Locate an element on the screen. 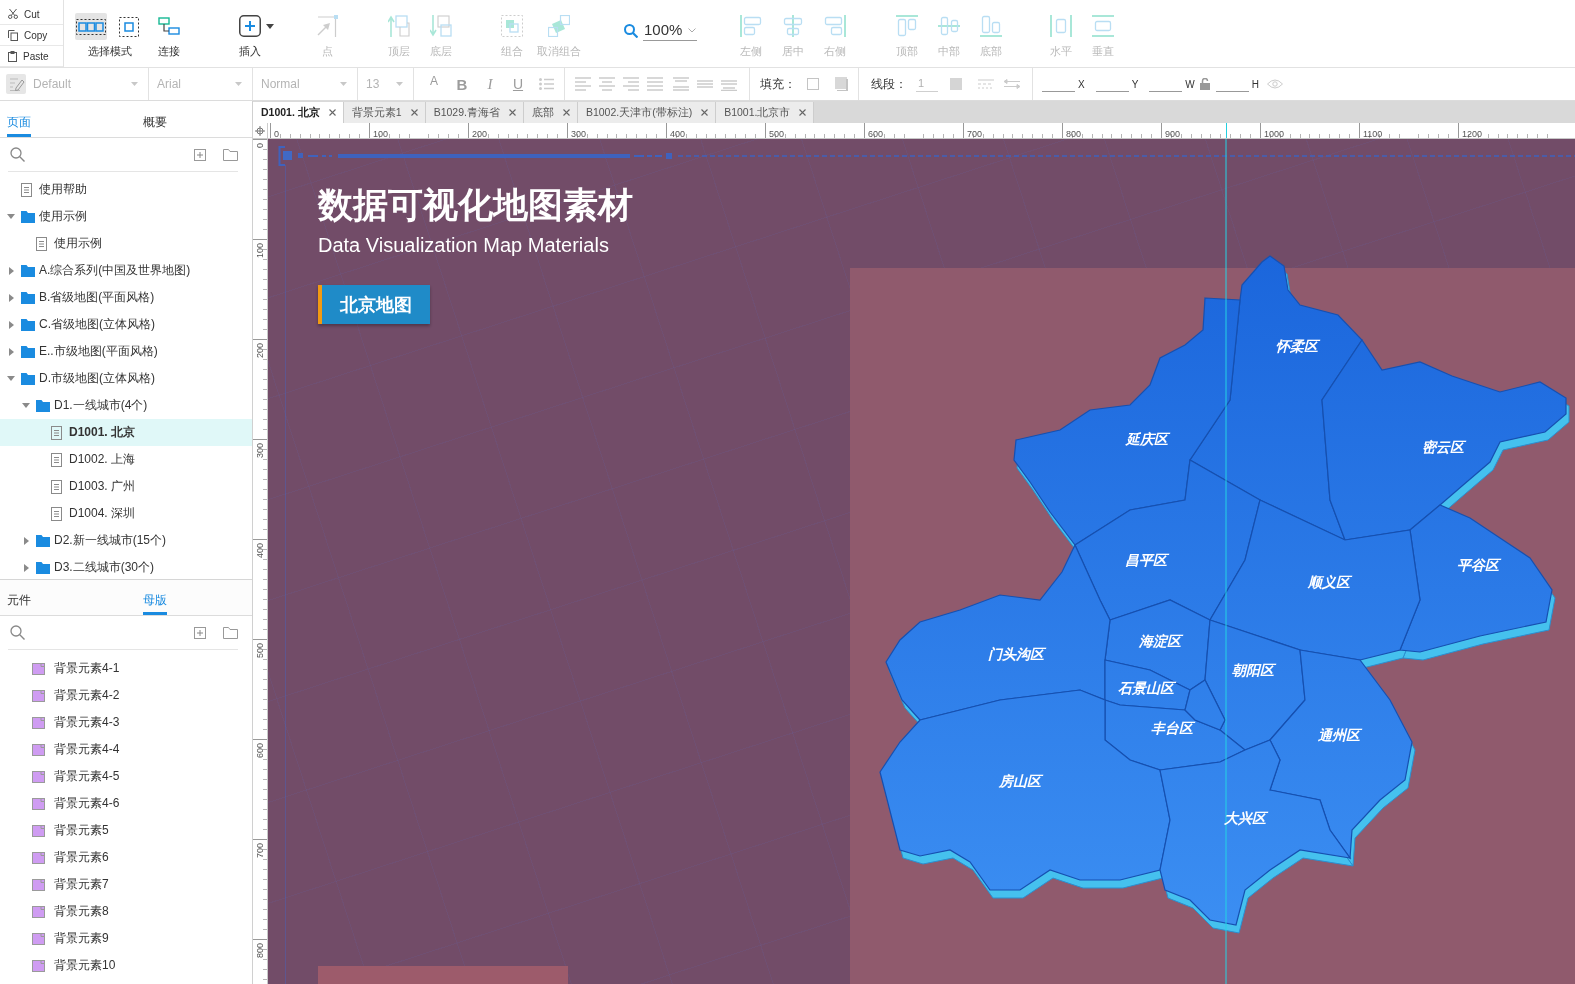 The width and height of the screenshot is (1575, 984). tree-item: D1001. 北京 is located at coordinates (126, 432).